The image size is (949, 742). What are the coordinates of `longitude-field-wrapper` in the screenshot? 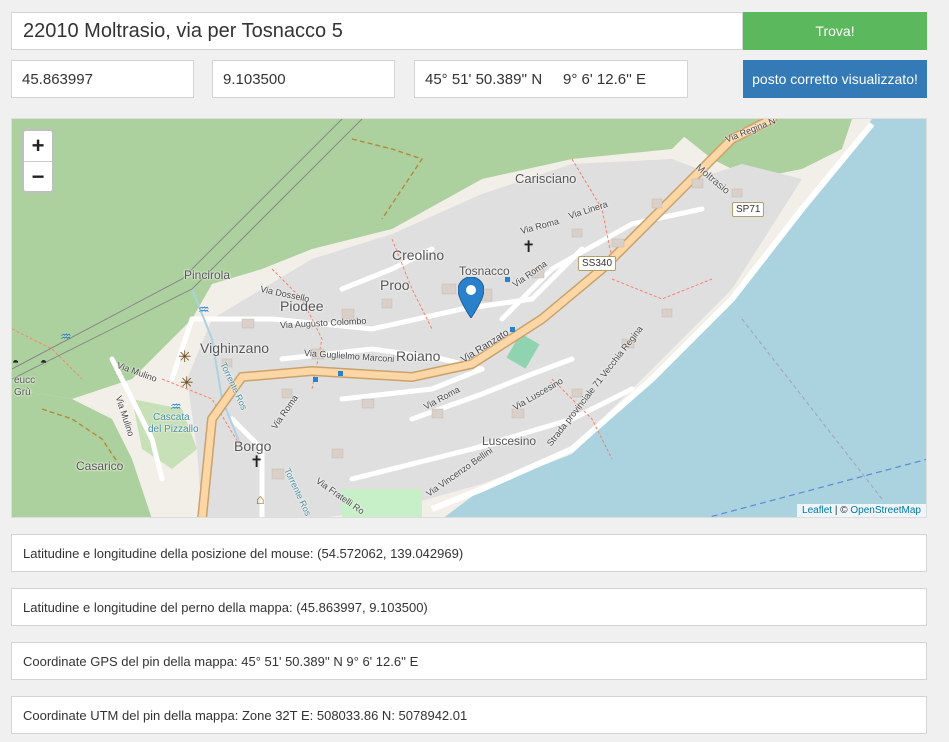 It's located at (303, 79).